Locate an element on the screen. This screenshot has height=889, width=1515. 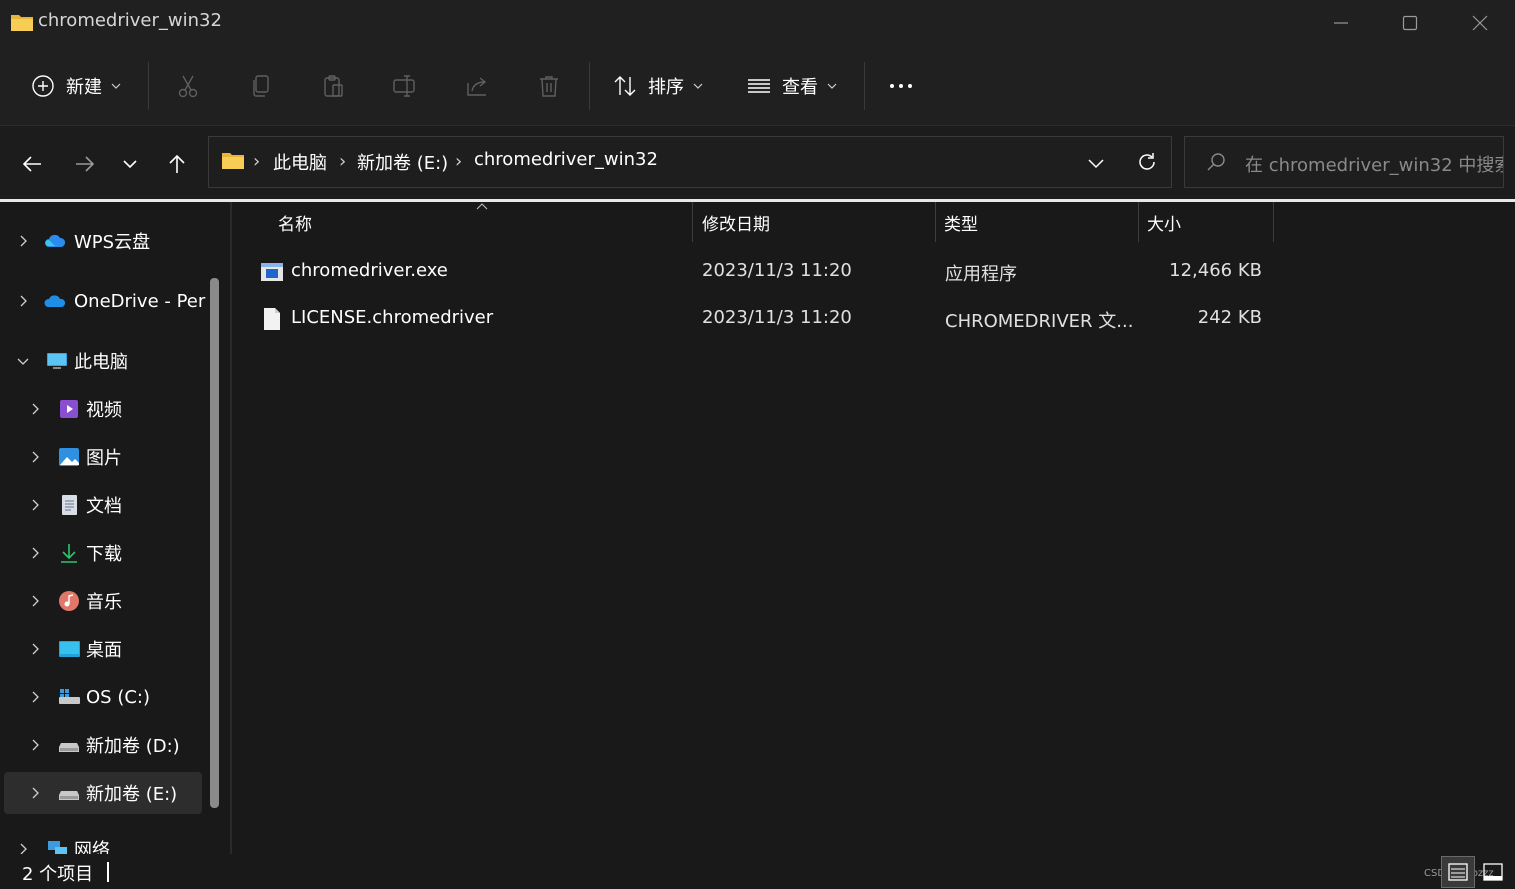
sidebar-item-label: 音乐 is located at coordinates (104, 602).